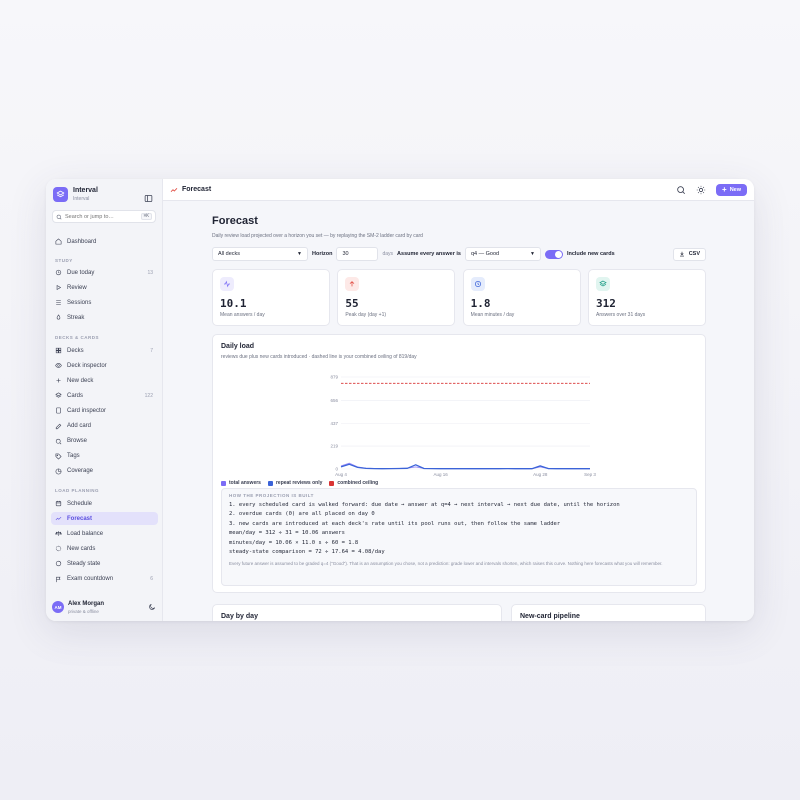 The width and height of the screenshot is (800, 800). I want to click on layers-icon, so click(602, 284).